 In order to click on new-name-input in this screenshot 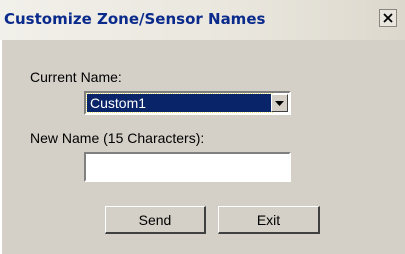, I will do `click(187, 167)`.